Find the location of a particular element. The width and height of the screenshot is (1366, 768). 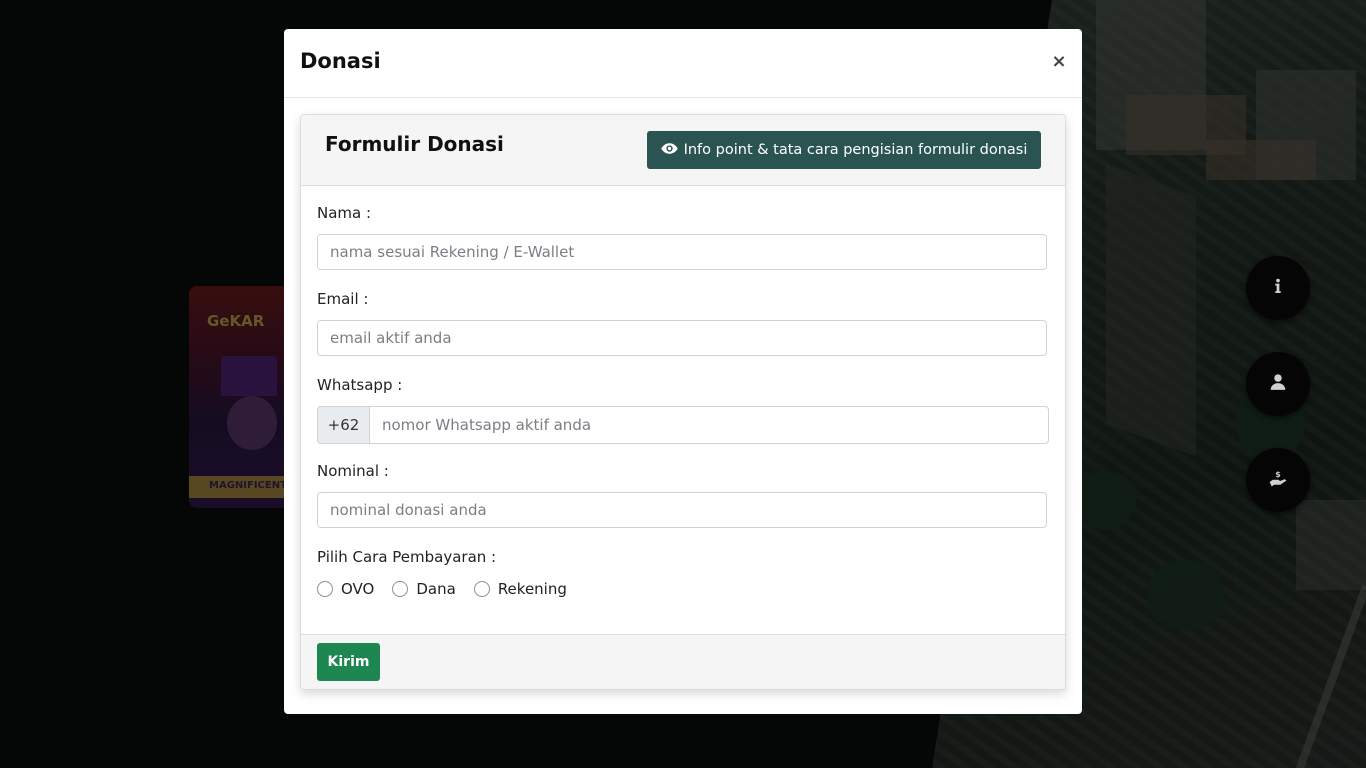

payment-option-rekening: Rekening is located at coordinates (520, 589).